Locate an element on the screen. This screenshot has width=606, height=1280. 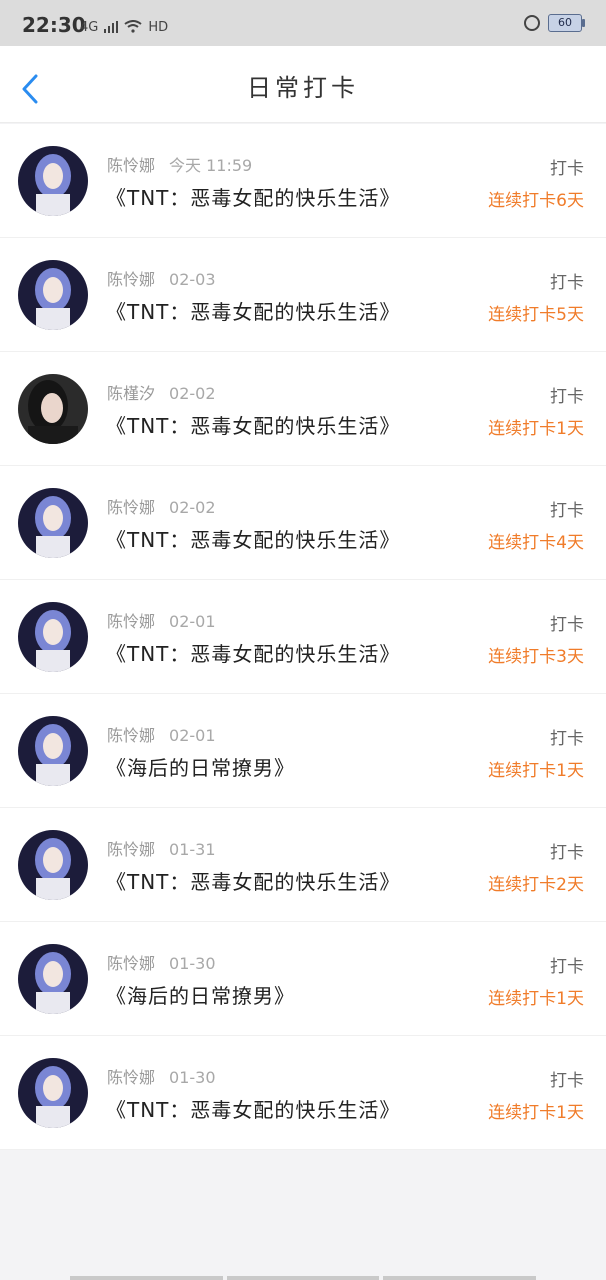
list-item: 陈怜娜 02-01 《海后的日常撩男》 打卡 连续打卡1天 is located at coordinates (303, 751).